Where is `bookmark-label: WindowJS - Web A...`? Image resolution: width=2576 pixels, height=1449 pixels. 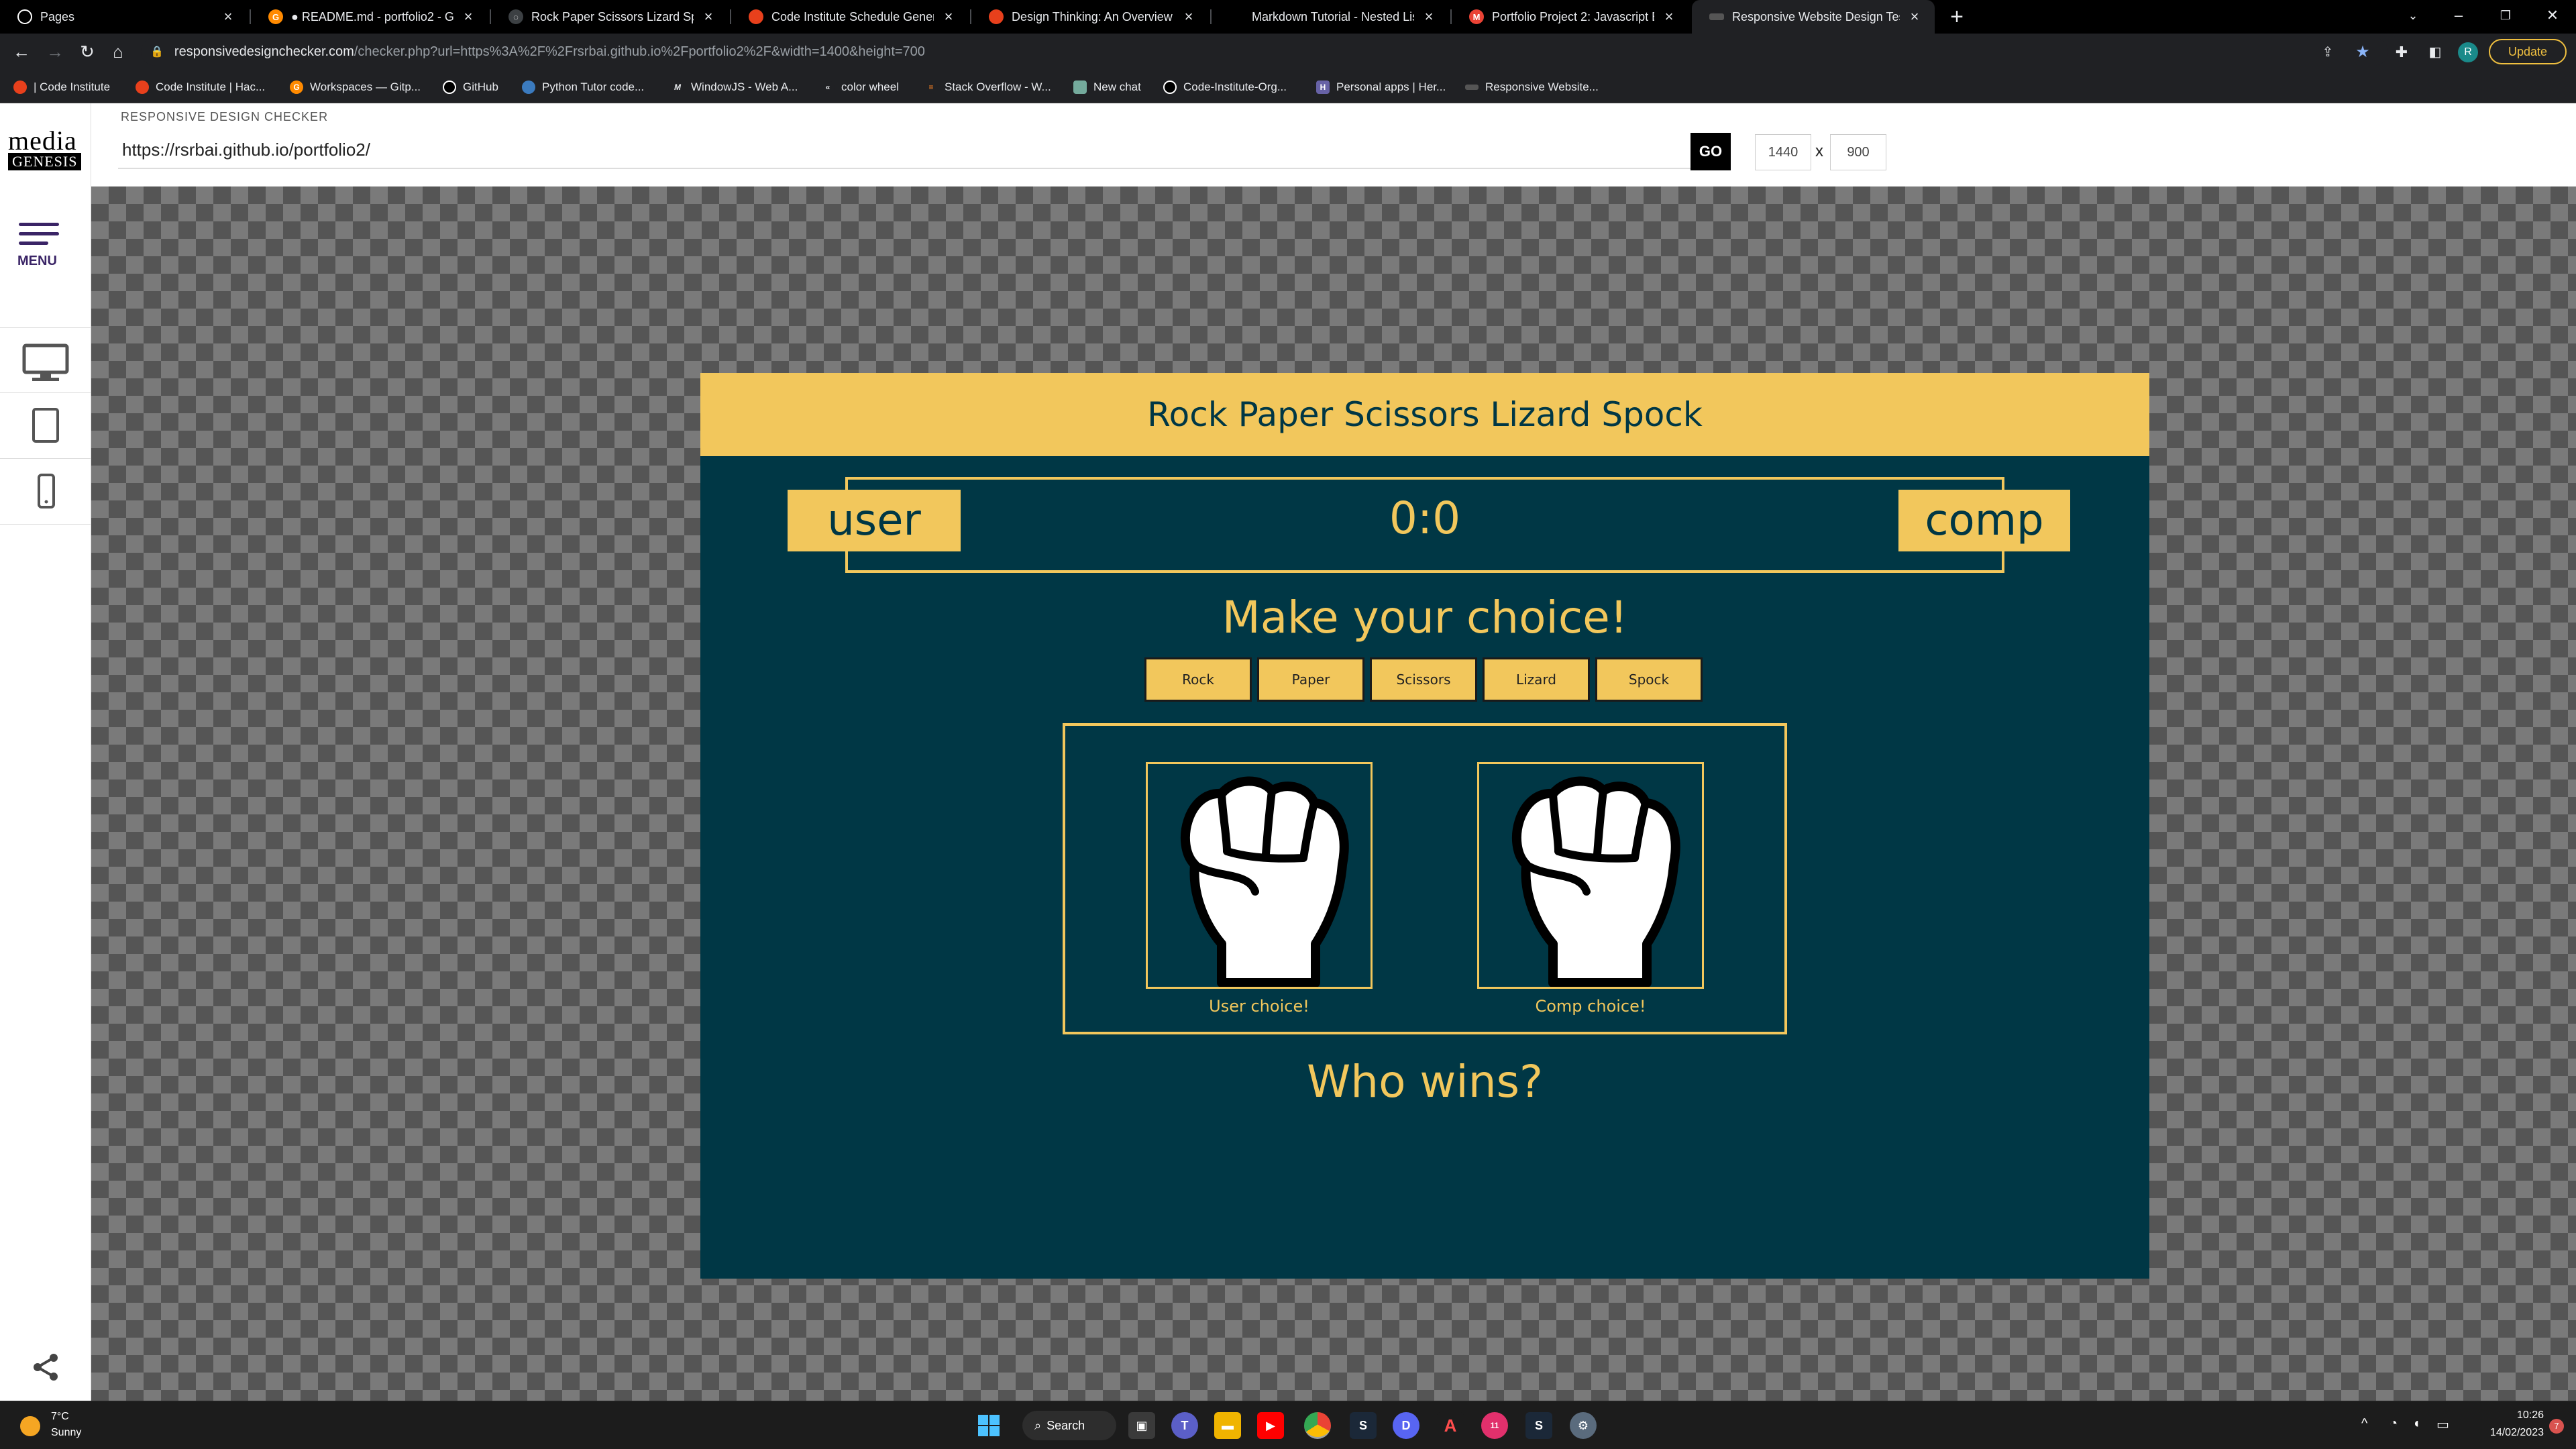 bookmark-label: WindowJS - Web A... is located at coordinates (744, 86).